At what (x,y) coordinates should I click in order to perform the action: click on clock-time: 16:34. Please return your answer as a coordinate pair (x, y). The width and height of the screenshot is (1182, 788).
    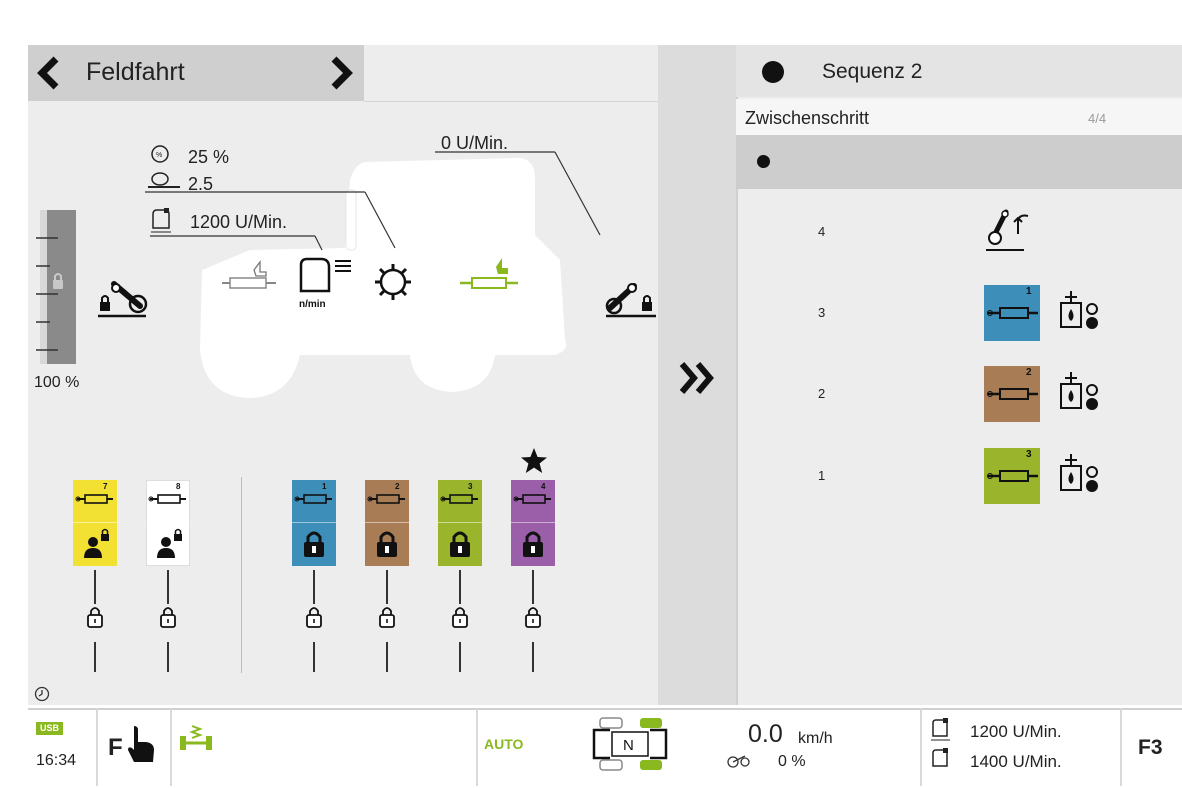
    Looking at the image, I should click on (56, 760).